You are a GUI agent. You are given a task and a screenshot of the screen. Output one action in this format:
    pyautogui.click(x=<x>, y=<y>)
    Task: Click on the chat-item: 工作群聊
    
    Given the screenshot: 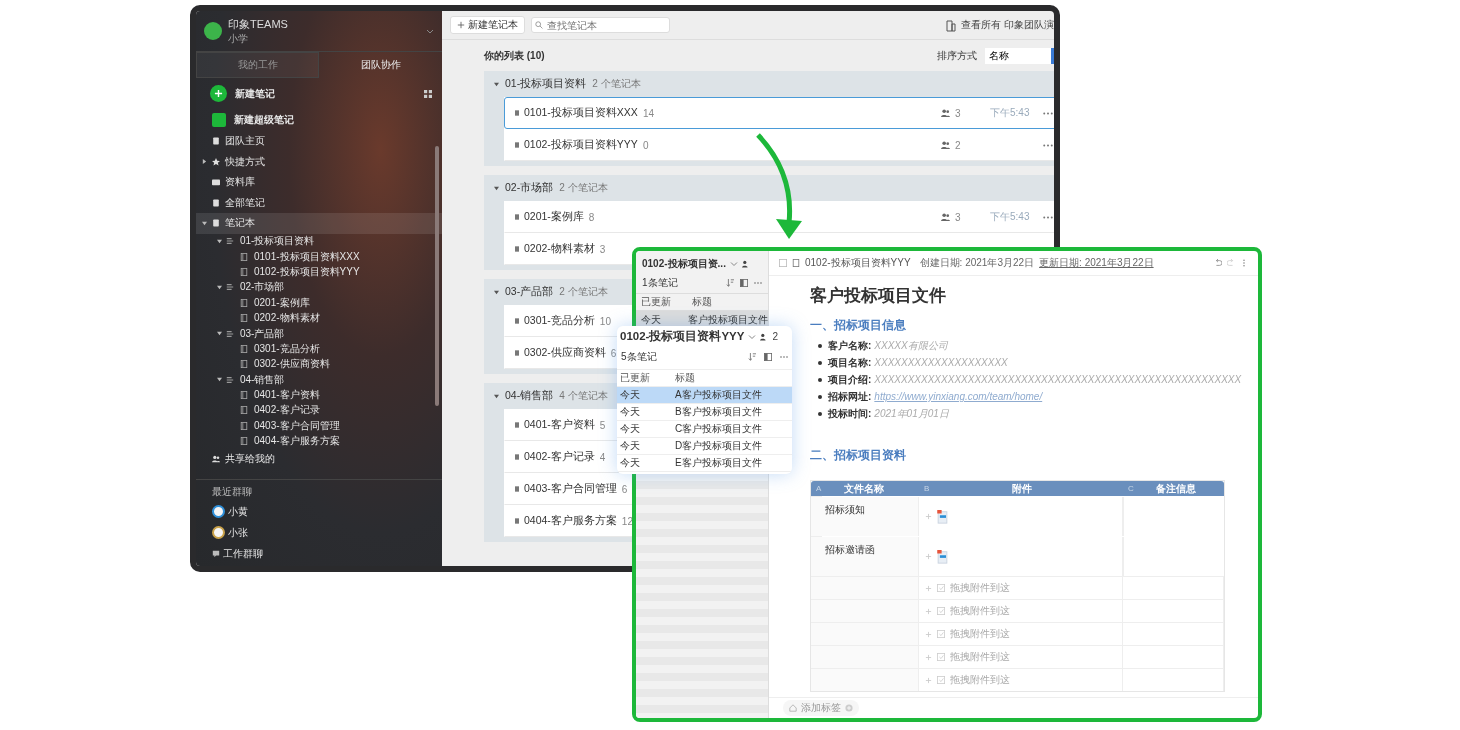 What is the action you would take?
    pyautogui.click(x=327, y=553)
    